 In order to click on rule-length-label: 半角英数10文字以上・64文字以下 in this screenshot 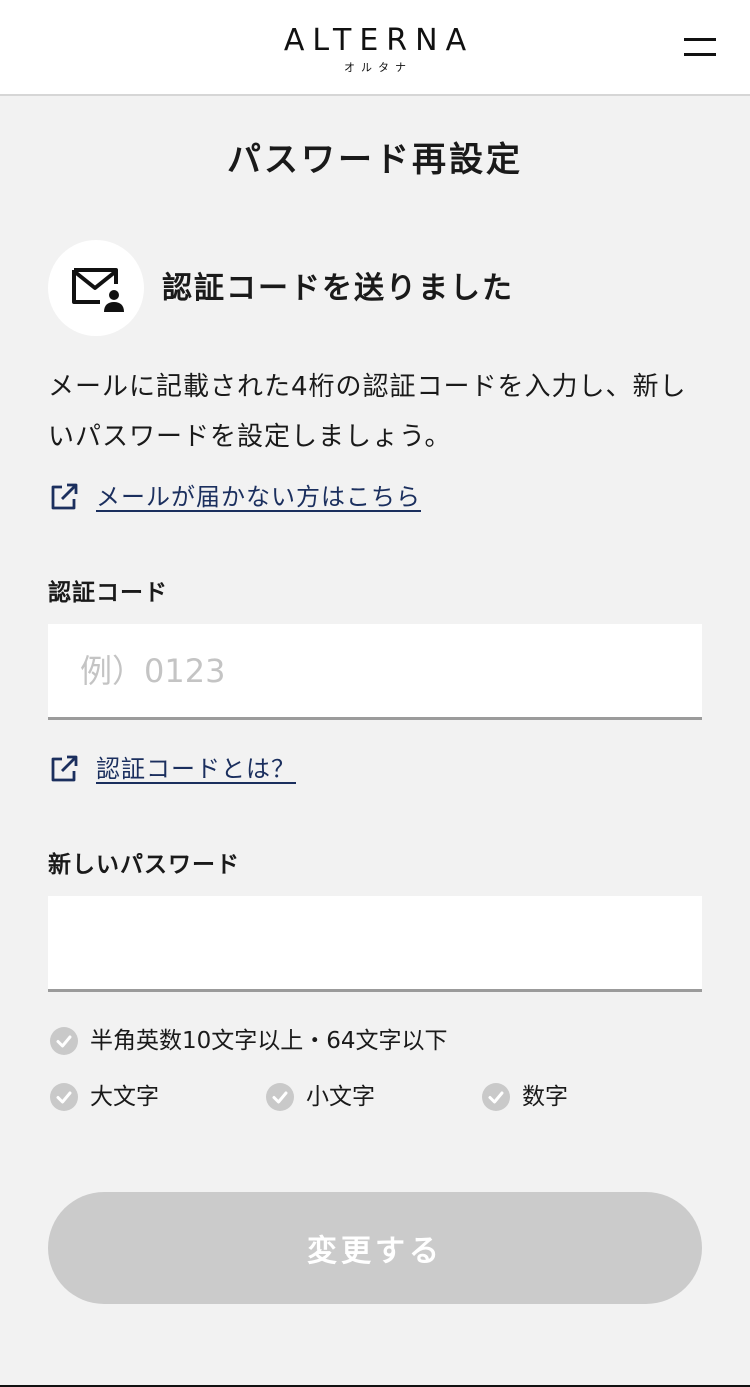, I will do `click(269, 1041)`.